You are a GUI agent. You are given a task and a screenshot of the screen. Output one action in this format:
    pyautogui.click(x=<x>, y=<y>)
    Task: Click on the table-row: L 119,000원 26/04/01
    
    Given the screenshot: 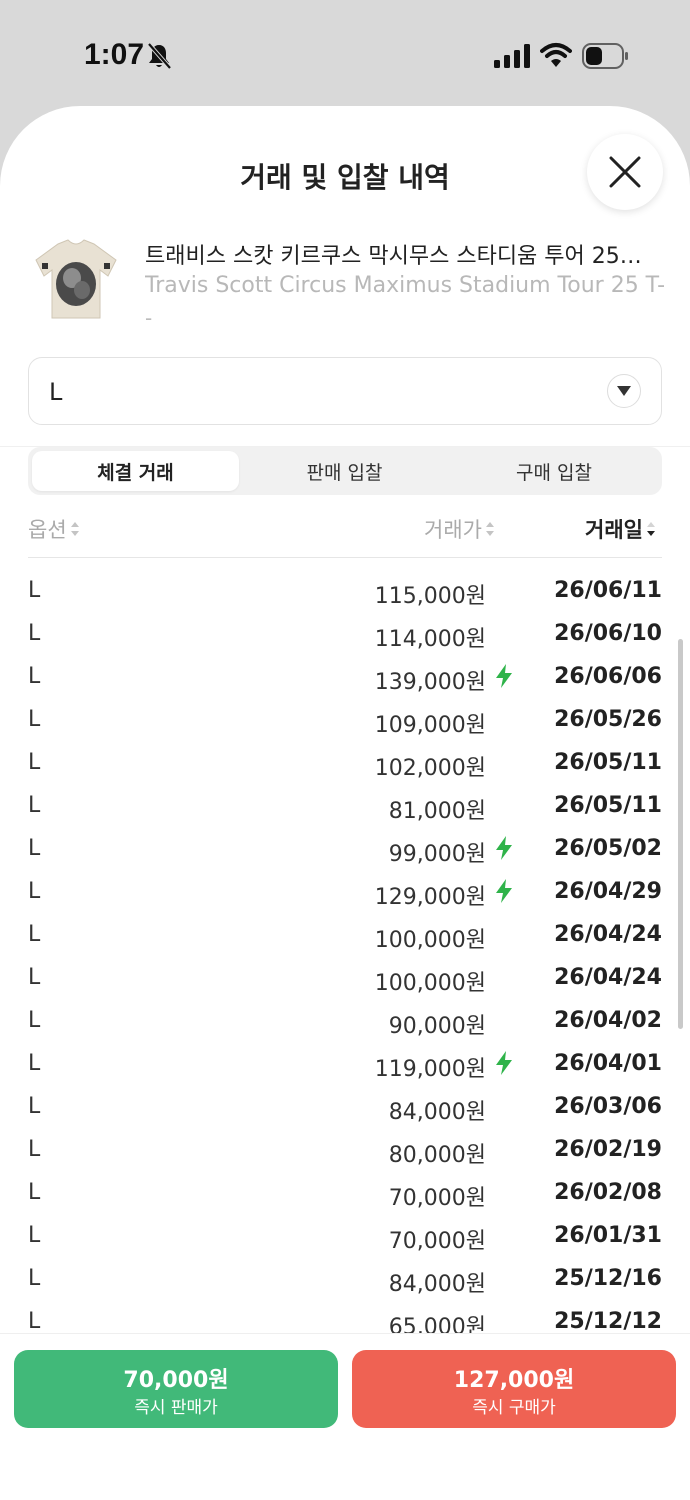 What is the action you would take?
    pyautogui.click(x=345, y=1062)
    